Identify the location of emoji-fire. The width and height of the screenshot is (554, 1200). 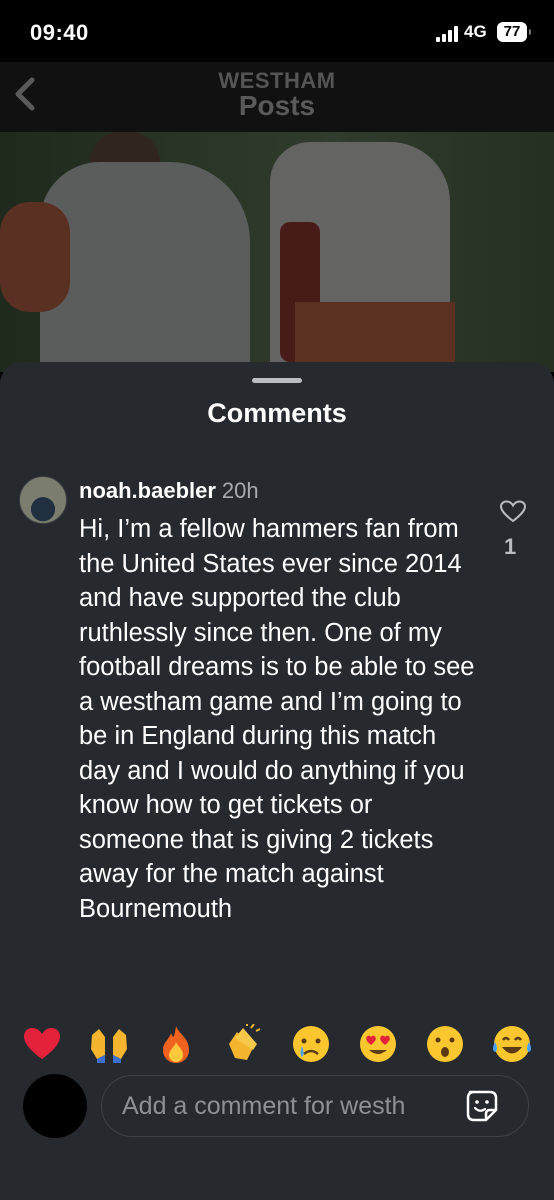
(176, 1044).